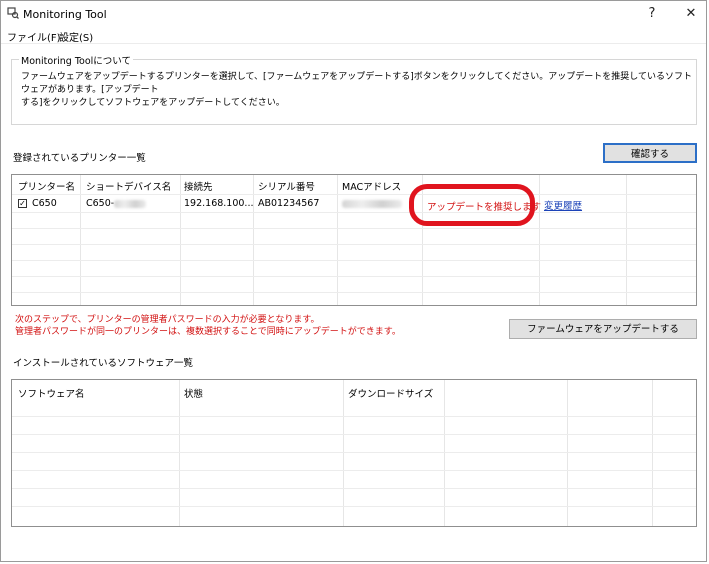 This screenshot has height=564, width=709. Describe the element at coordinates (650, 153) in the screenshot. I see `check-button: 確認する` at that location.